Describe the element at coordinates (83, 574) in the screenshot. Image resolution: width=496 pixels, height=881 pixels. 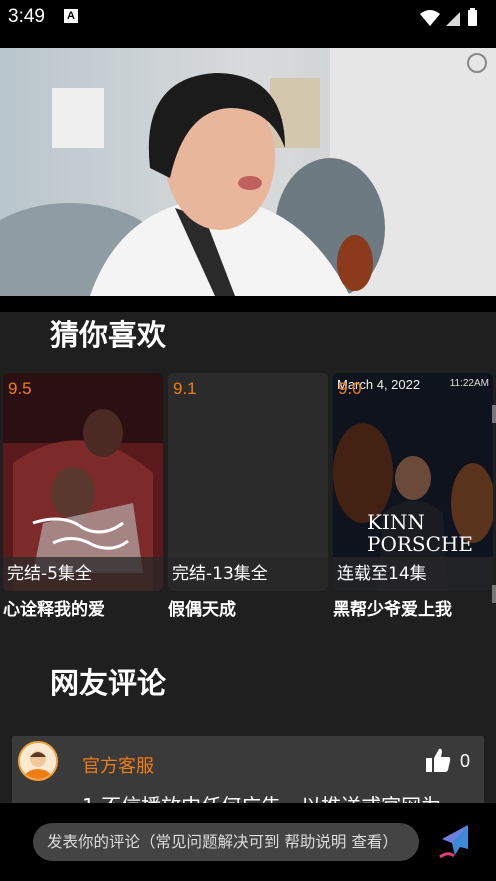
I see `episode-status: 完结-5集全` at that location.